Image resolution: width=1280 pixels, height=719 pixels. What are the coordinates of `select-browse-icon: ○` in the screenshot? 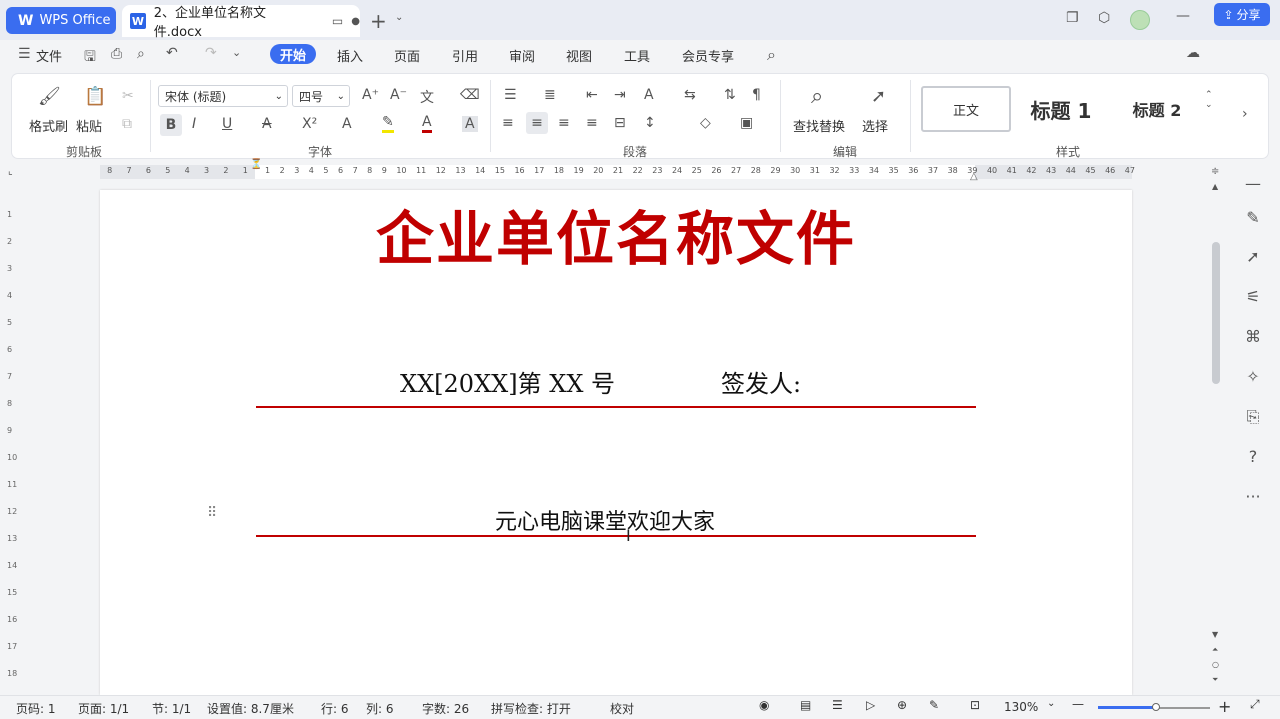 It's located at (1215, 664).